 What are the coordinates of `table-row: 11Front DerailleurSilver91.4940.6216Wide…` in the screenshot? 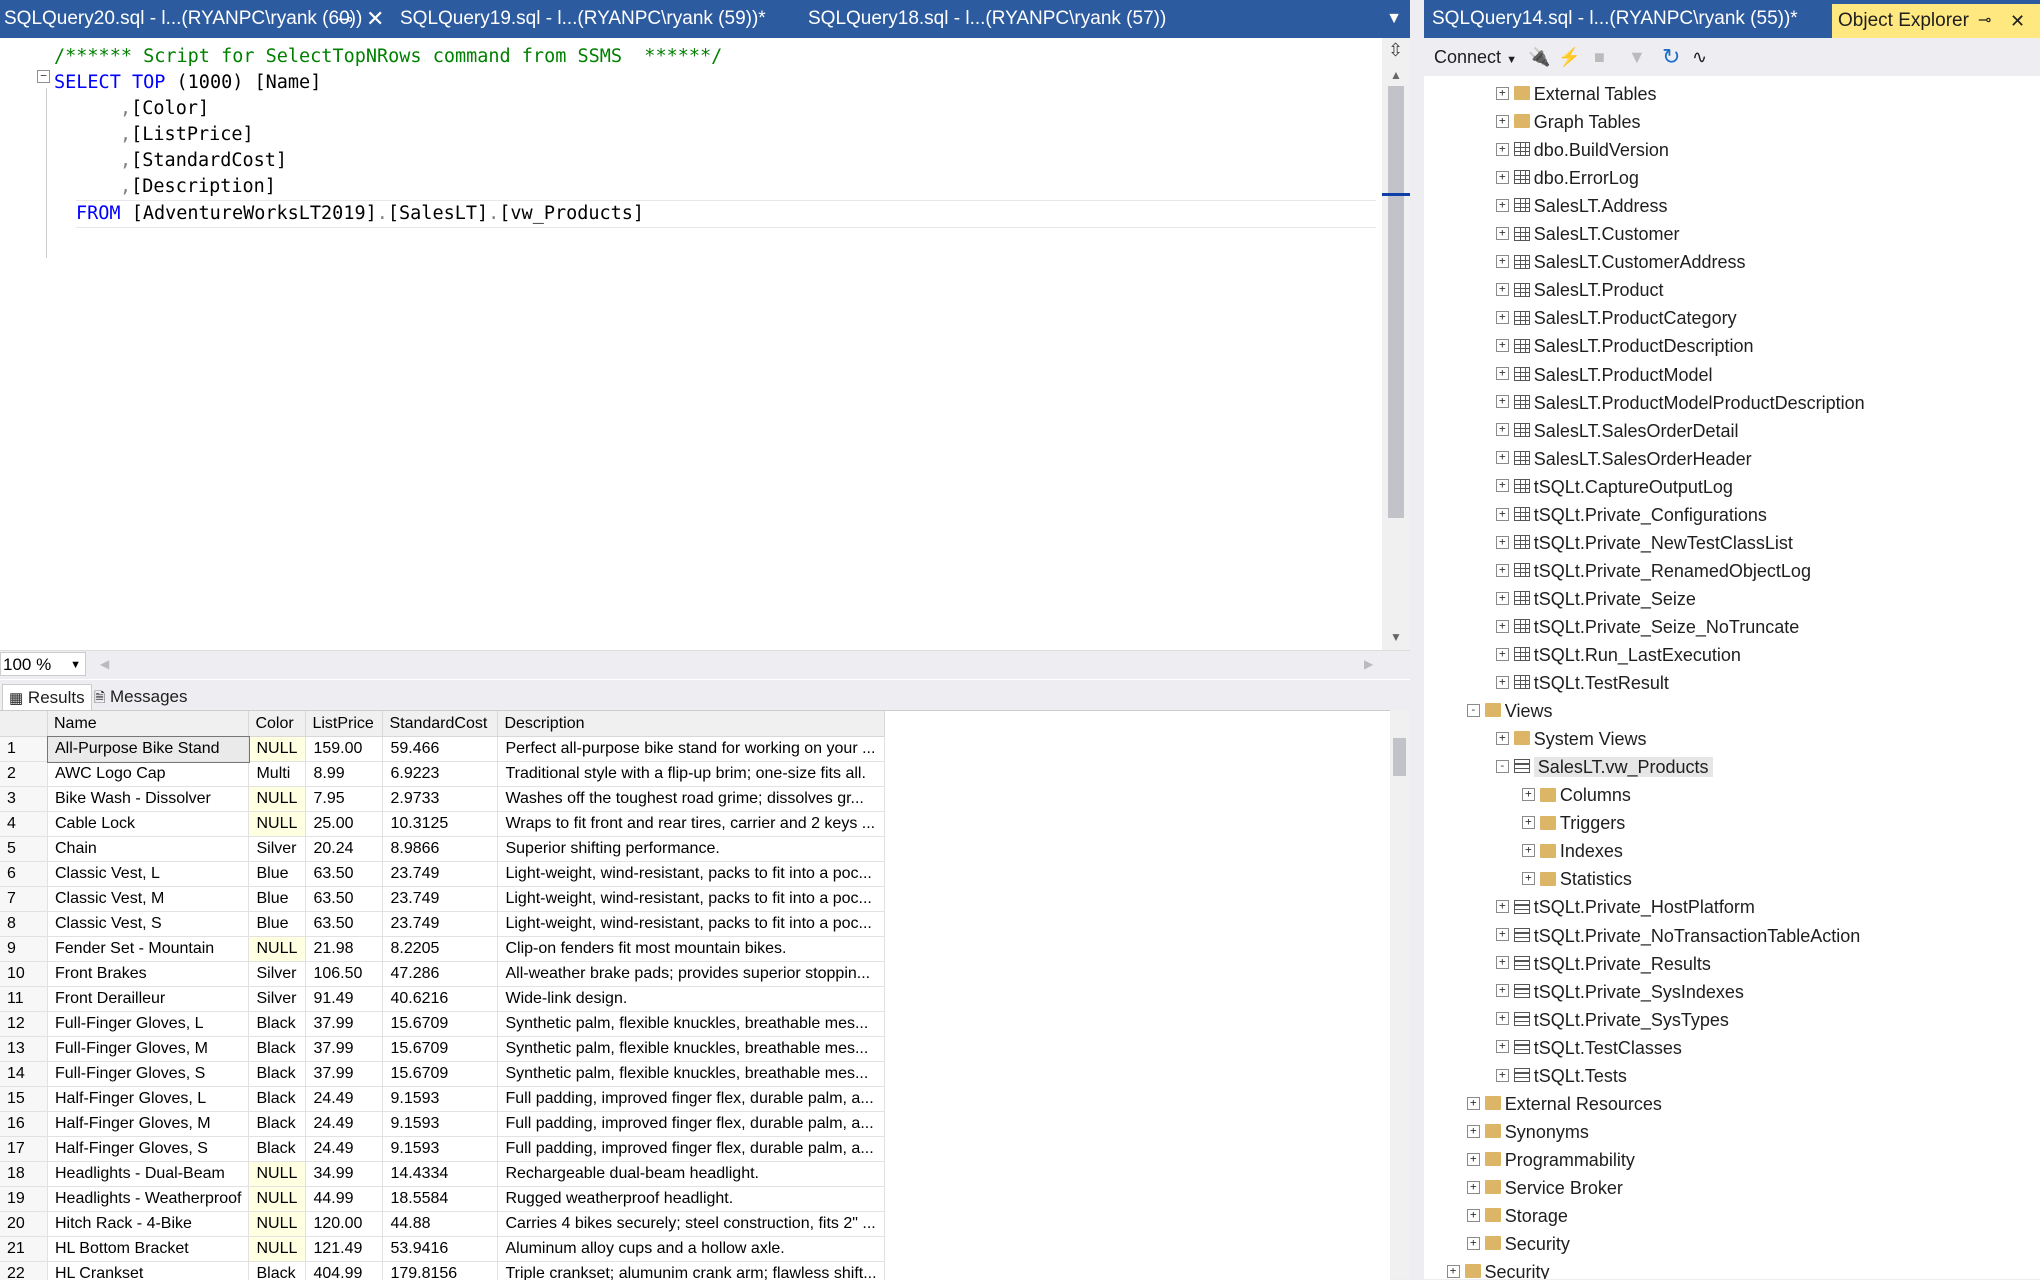 It's located at (442, 999).